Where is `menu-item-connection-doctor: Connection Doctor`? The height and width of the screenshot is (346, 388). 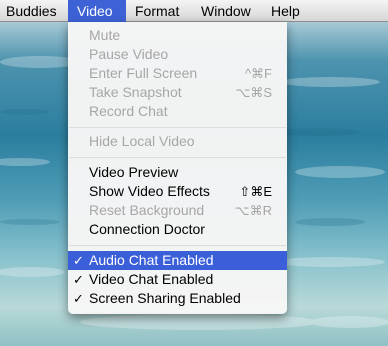
menu-item-connection-doctor: Connection Doctor is located at coordinates (177, 229).